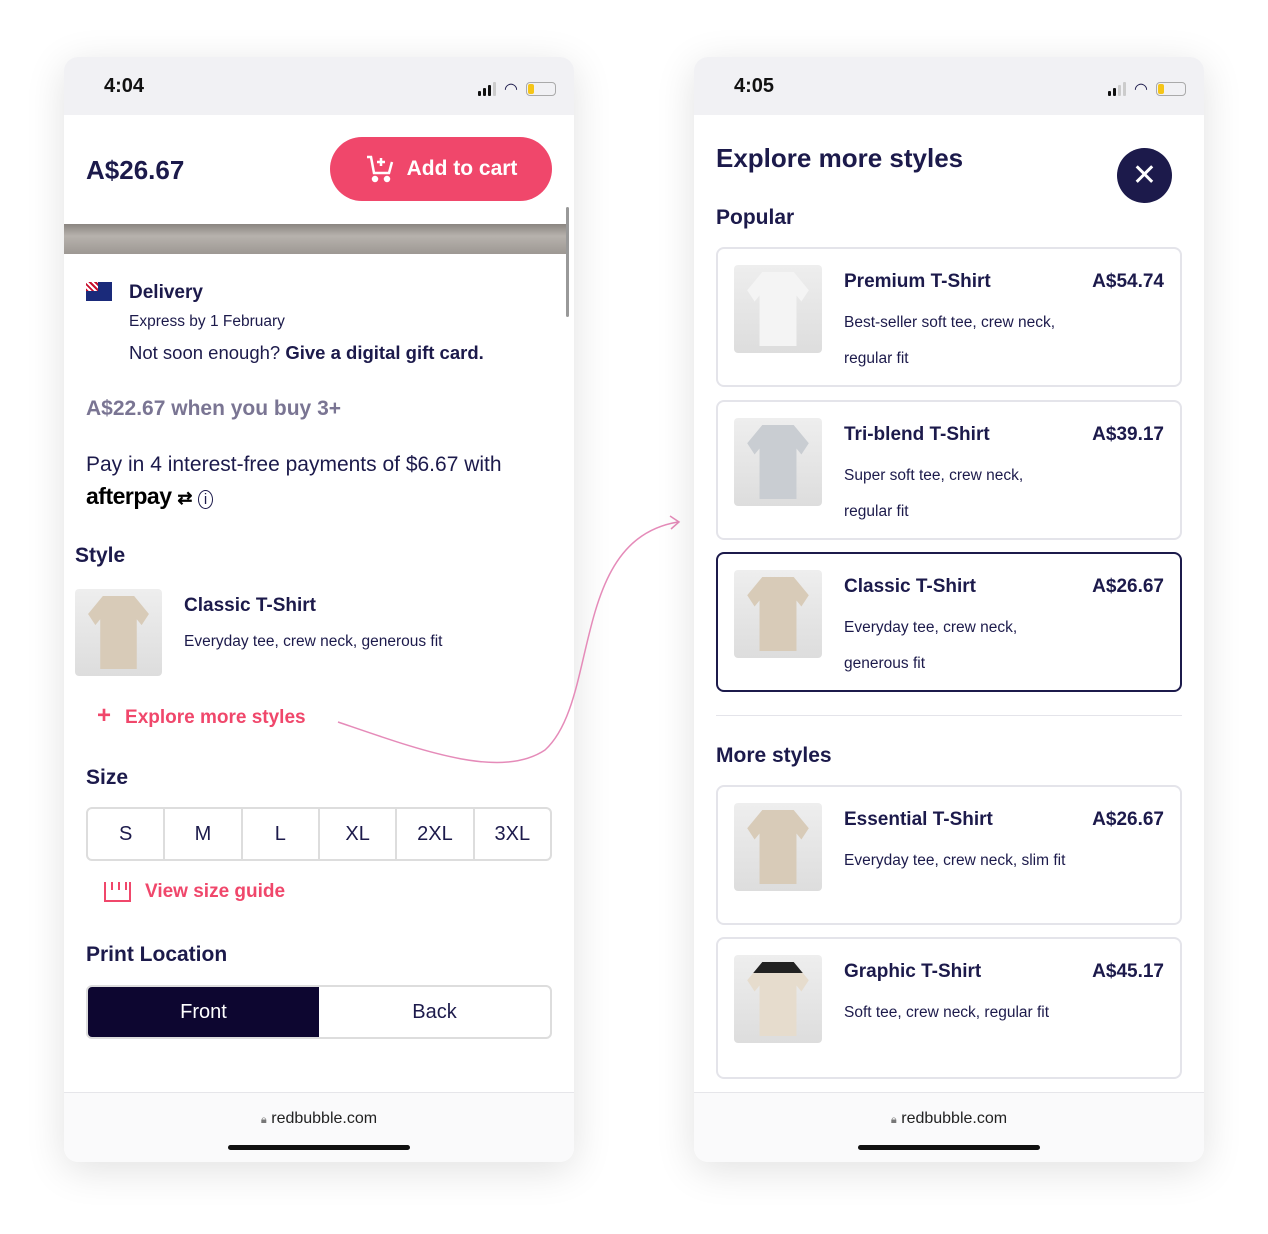 The height and width of the screenshot is (1234, 1268). What do you see at coordinates (917, 434) in the screenshot?
I see `style-name: Tri-blend T-Shirt` at bounding box center [917, 434].